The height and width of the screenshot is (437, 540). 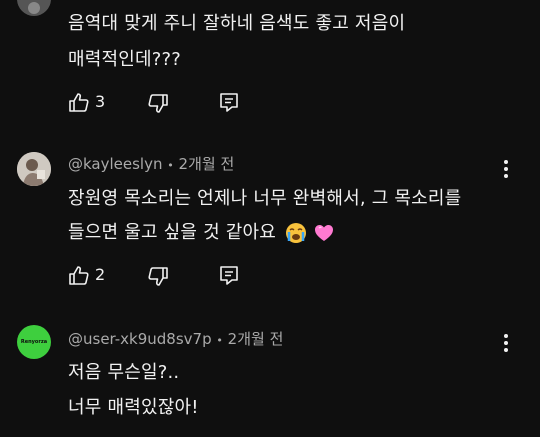 I want to click on comment-meta: @user-xk9ud8sv7p • 2개월 전, so click(x=175, y=338).